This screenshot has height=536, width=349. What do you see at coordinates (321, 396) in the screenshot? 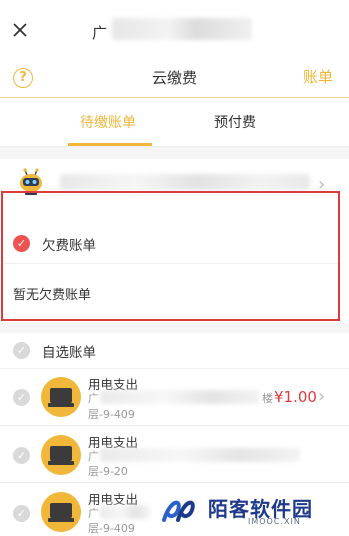
I see `chevron-right-icon: ›` at bounding box center [321, 396].